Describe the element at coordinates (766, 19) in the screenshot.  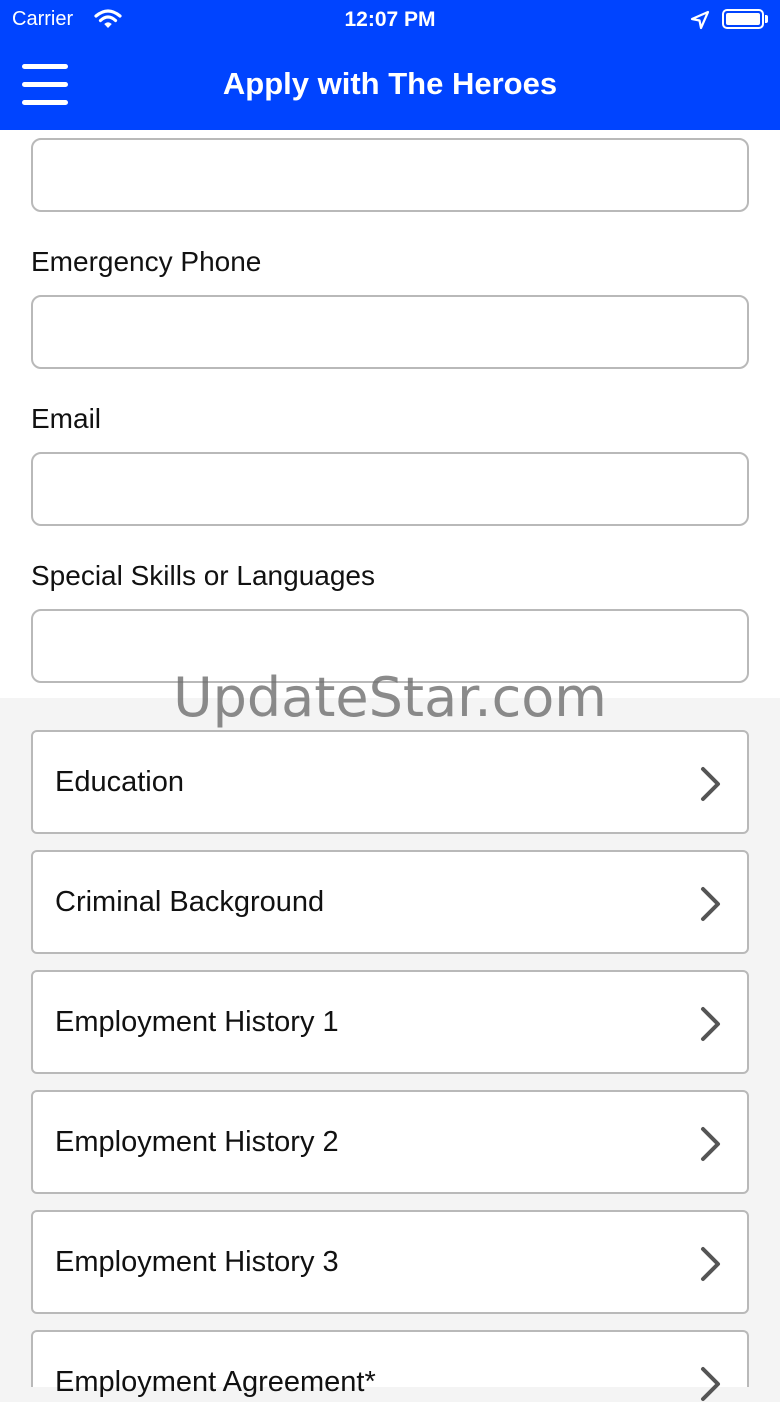
I see `battery-nub` at that location.